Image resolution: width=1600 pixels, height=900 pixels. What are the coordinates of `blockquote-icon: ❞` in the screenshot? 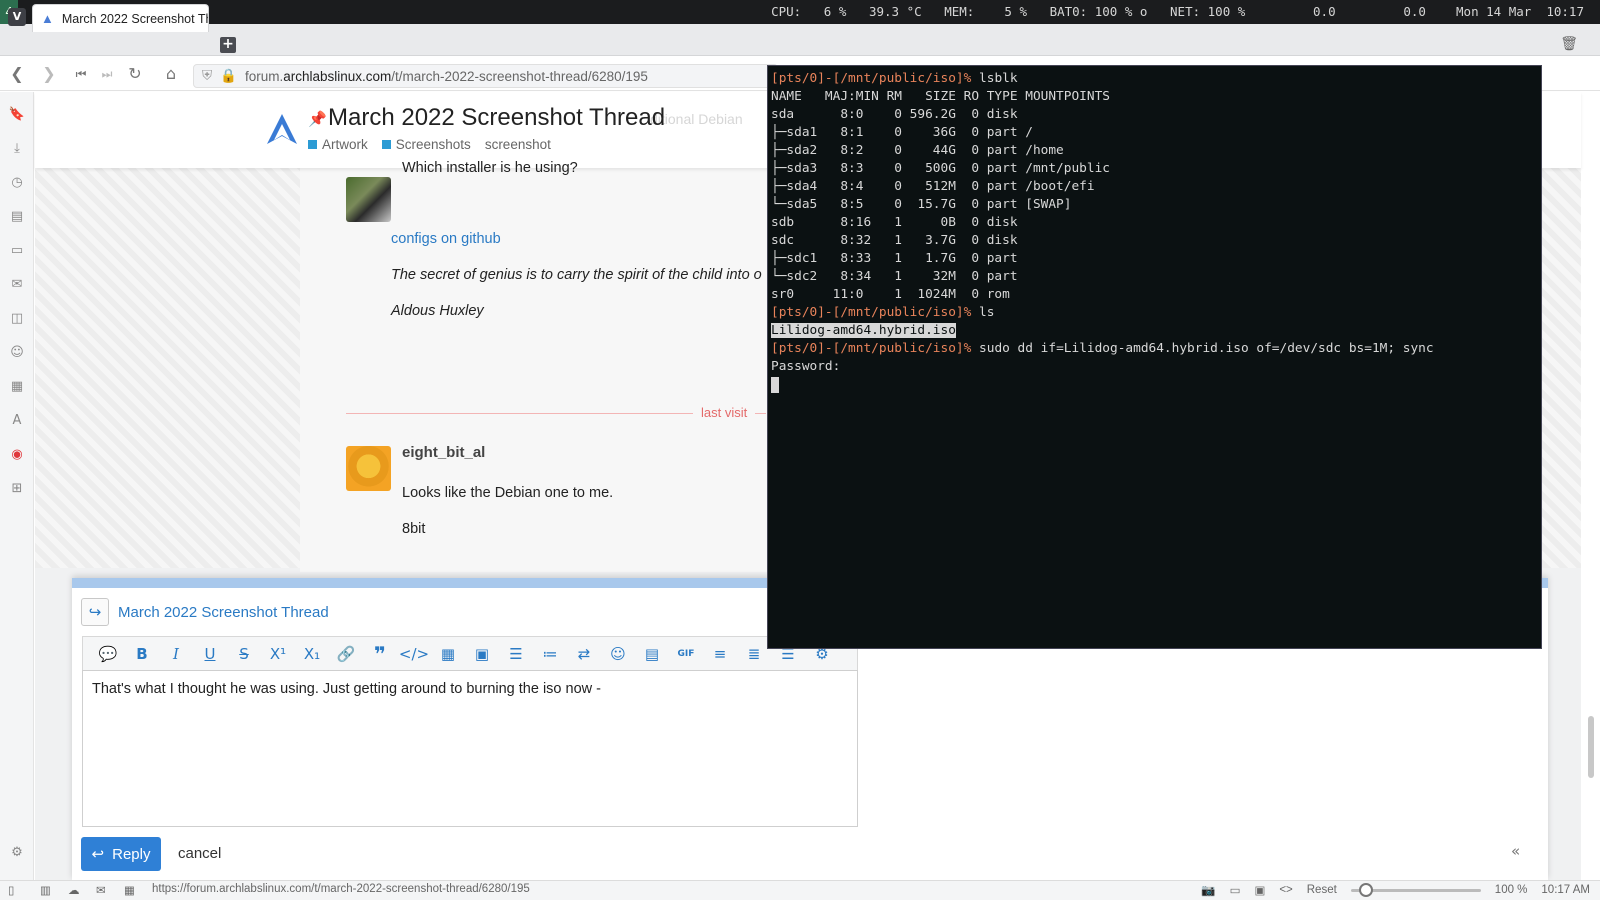 It's located at (380, 654).